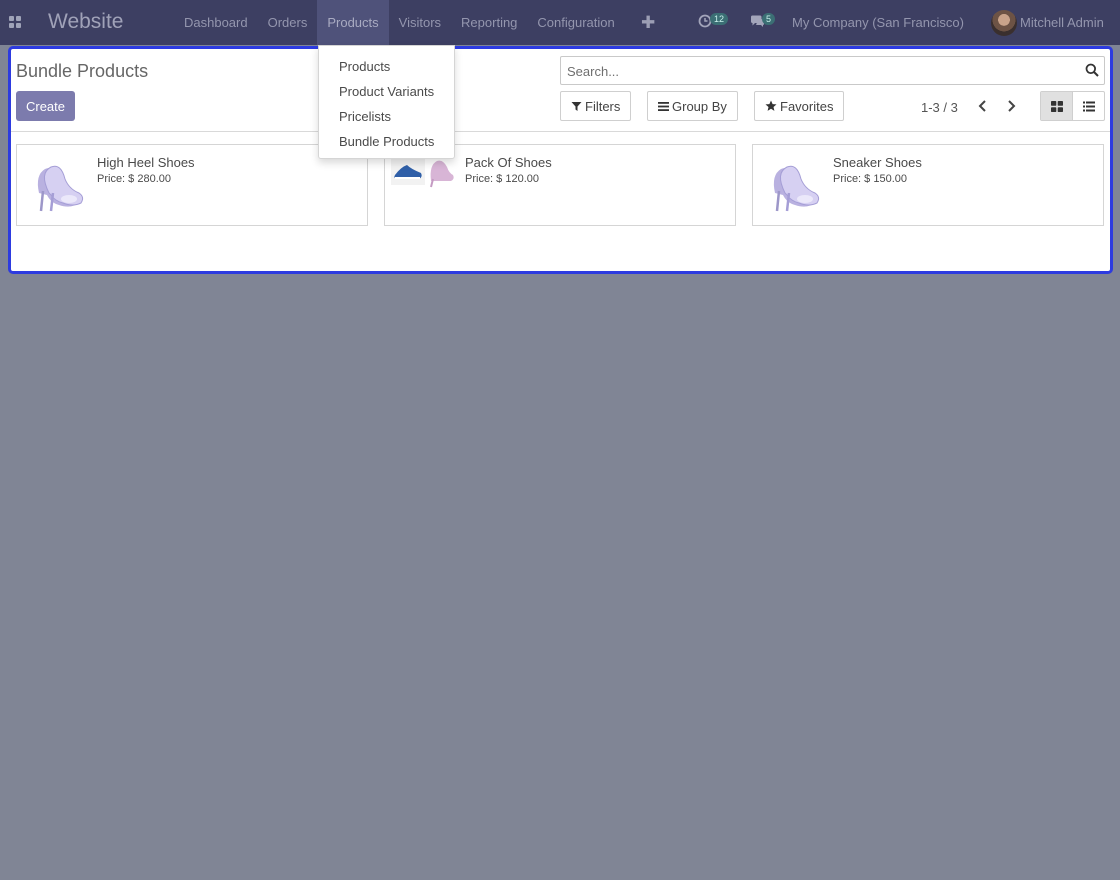  What do you see at coordinates (603, 106) in the screenshot?
I see `filters-label: Filters` at bounding box center [603, 106].